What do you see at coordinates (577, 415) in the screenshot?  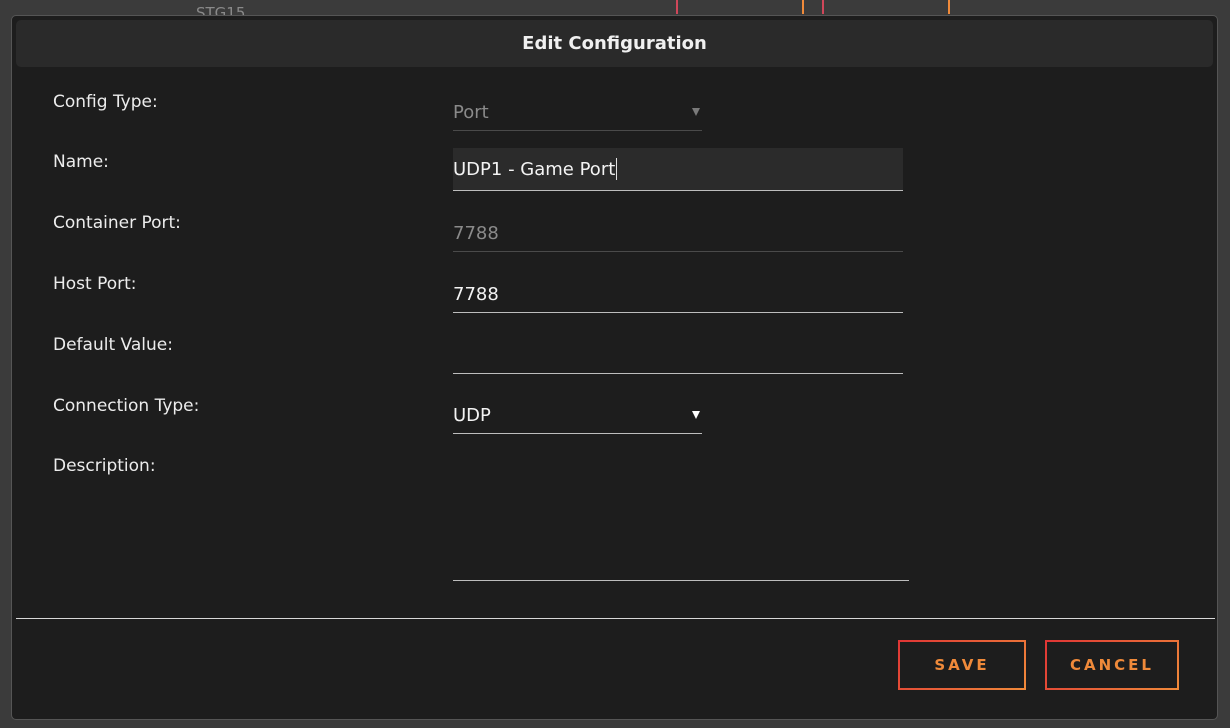 I see `connection-type-select: UDP` at bounding box center [577, 415].